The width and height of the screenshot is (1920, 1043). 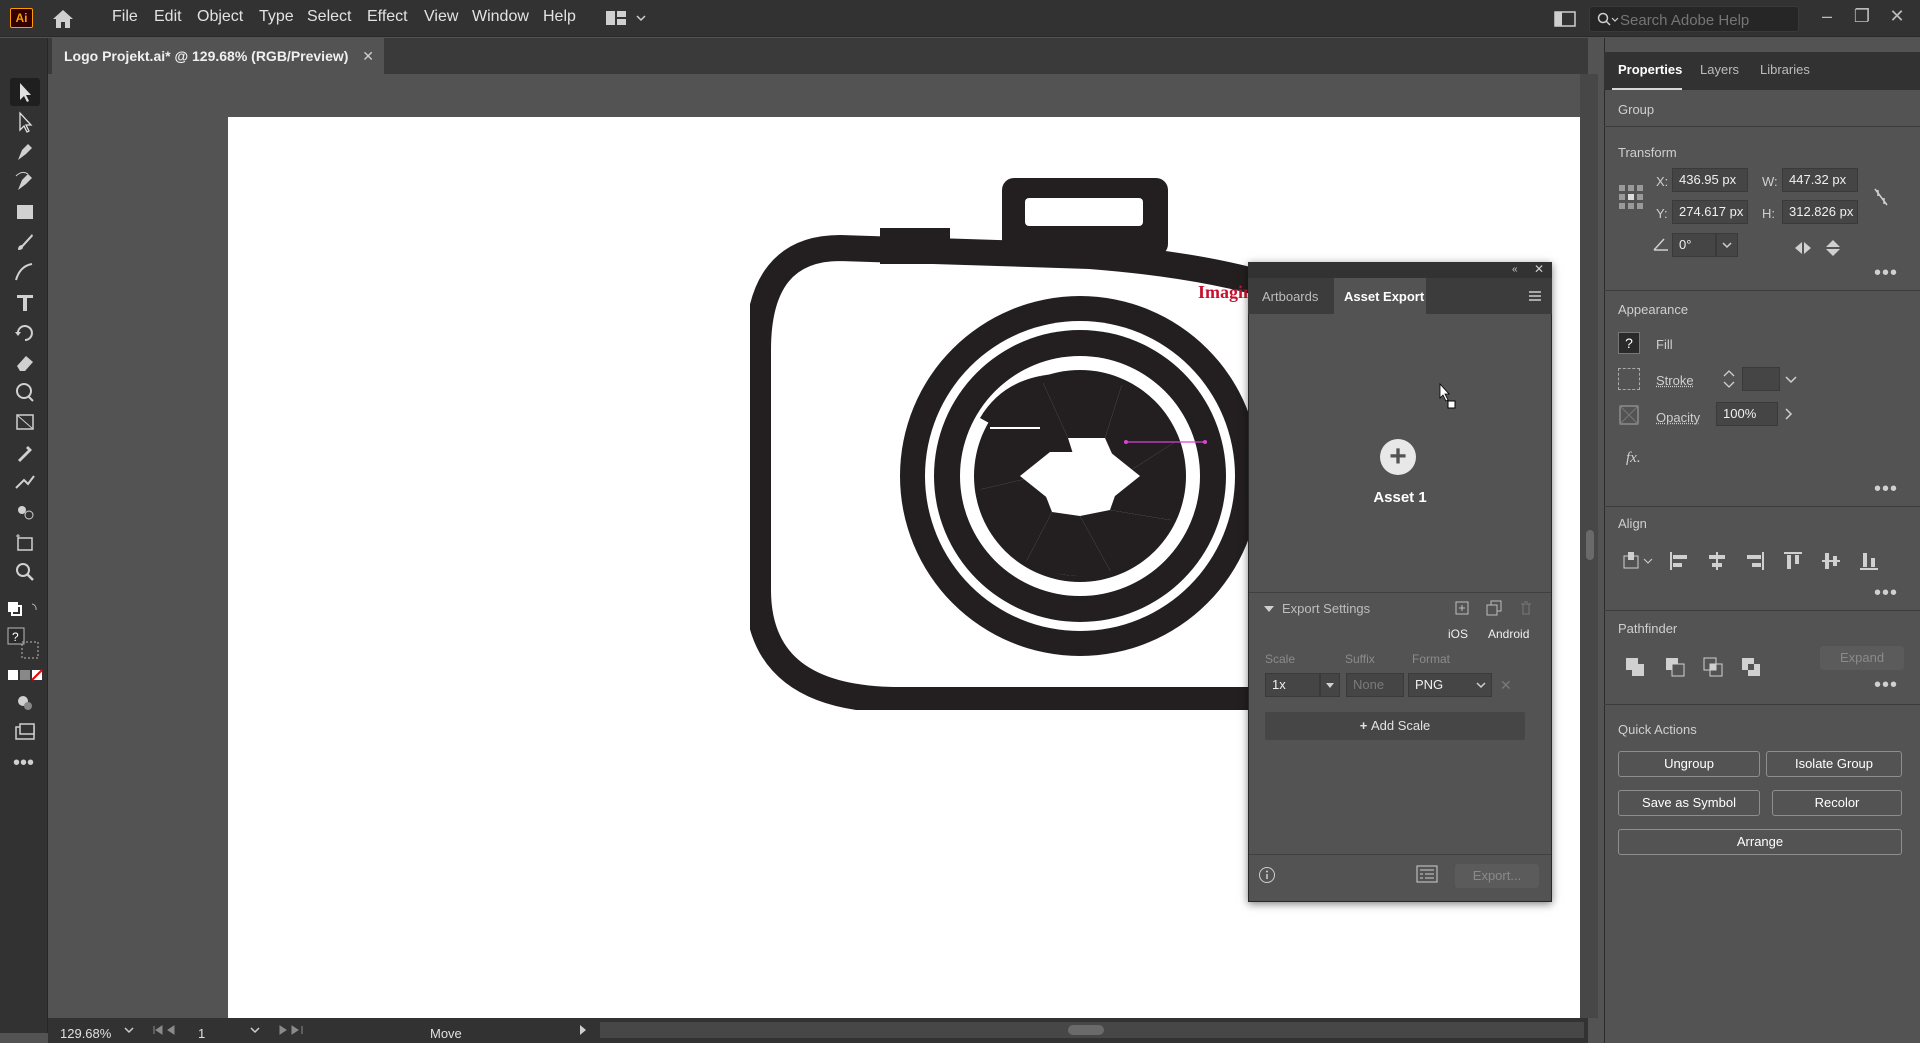 I want to click on tab-libraries: Libraries, so click(x=1785, y=69).